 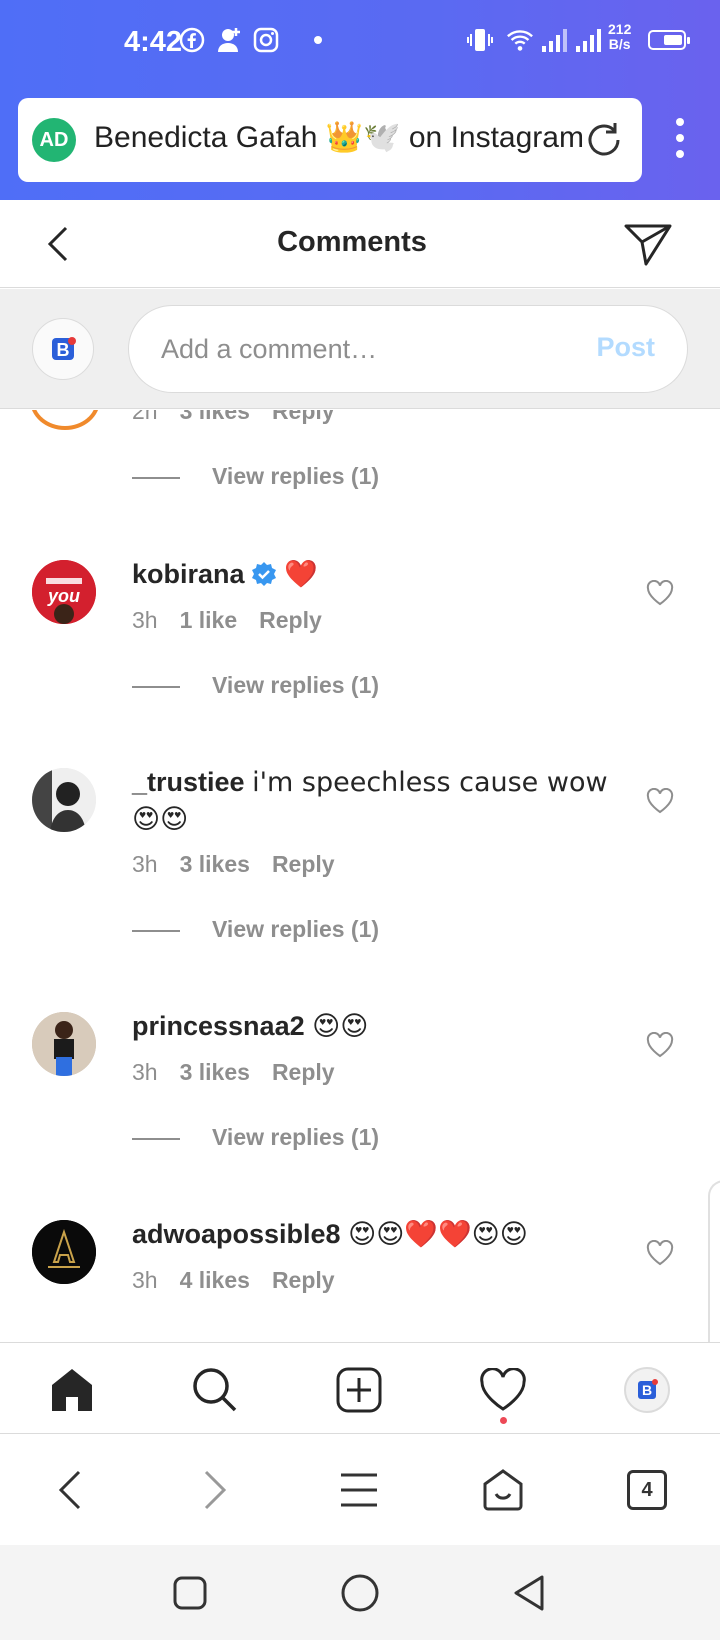 What do you see at coordinates (648, 244) in the screenshot?
I see `direct-send-icon` at bounding box center [648, 244].